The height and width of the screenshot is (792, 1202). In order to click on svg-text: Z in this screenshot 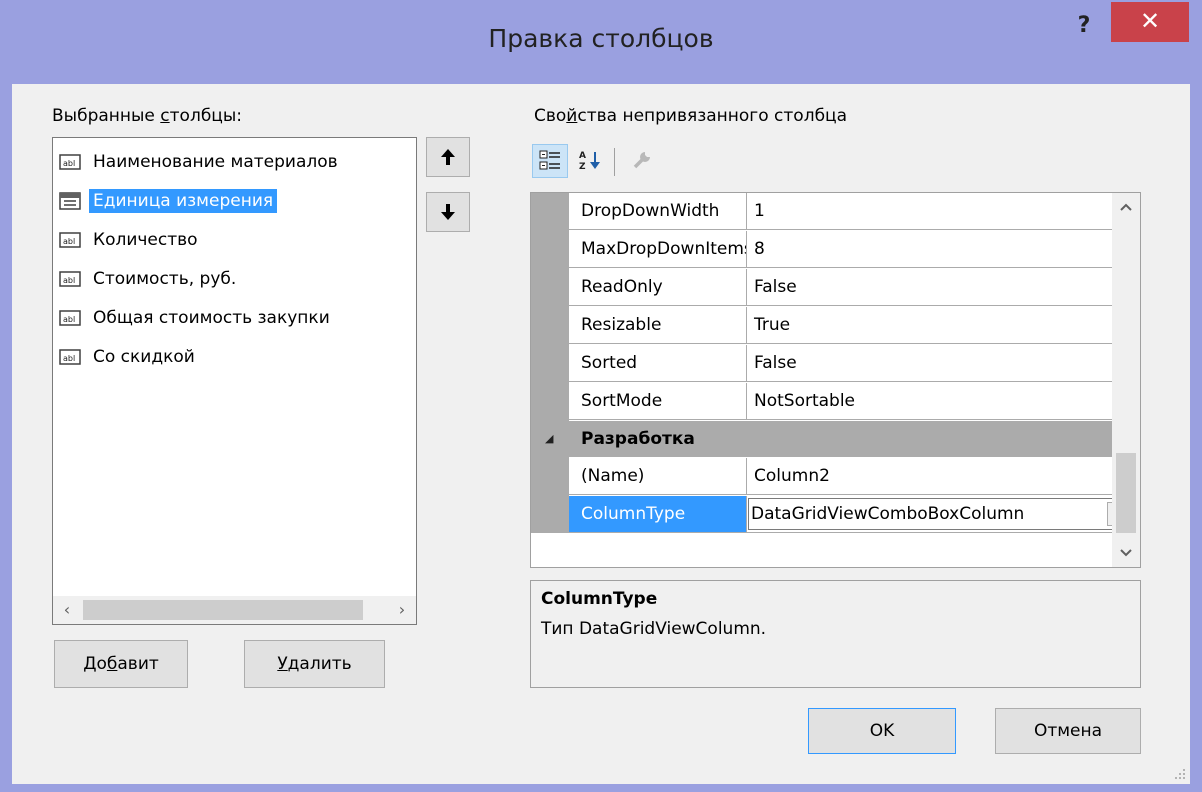, I will do `click(582, 166)`.